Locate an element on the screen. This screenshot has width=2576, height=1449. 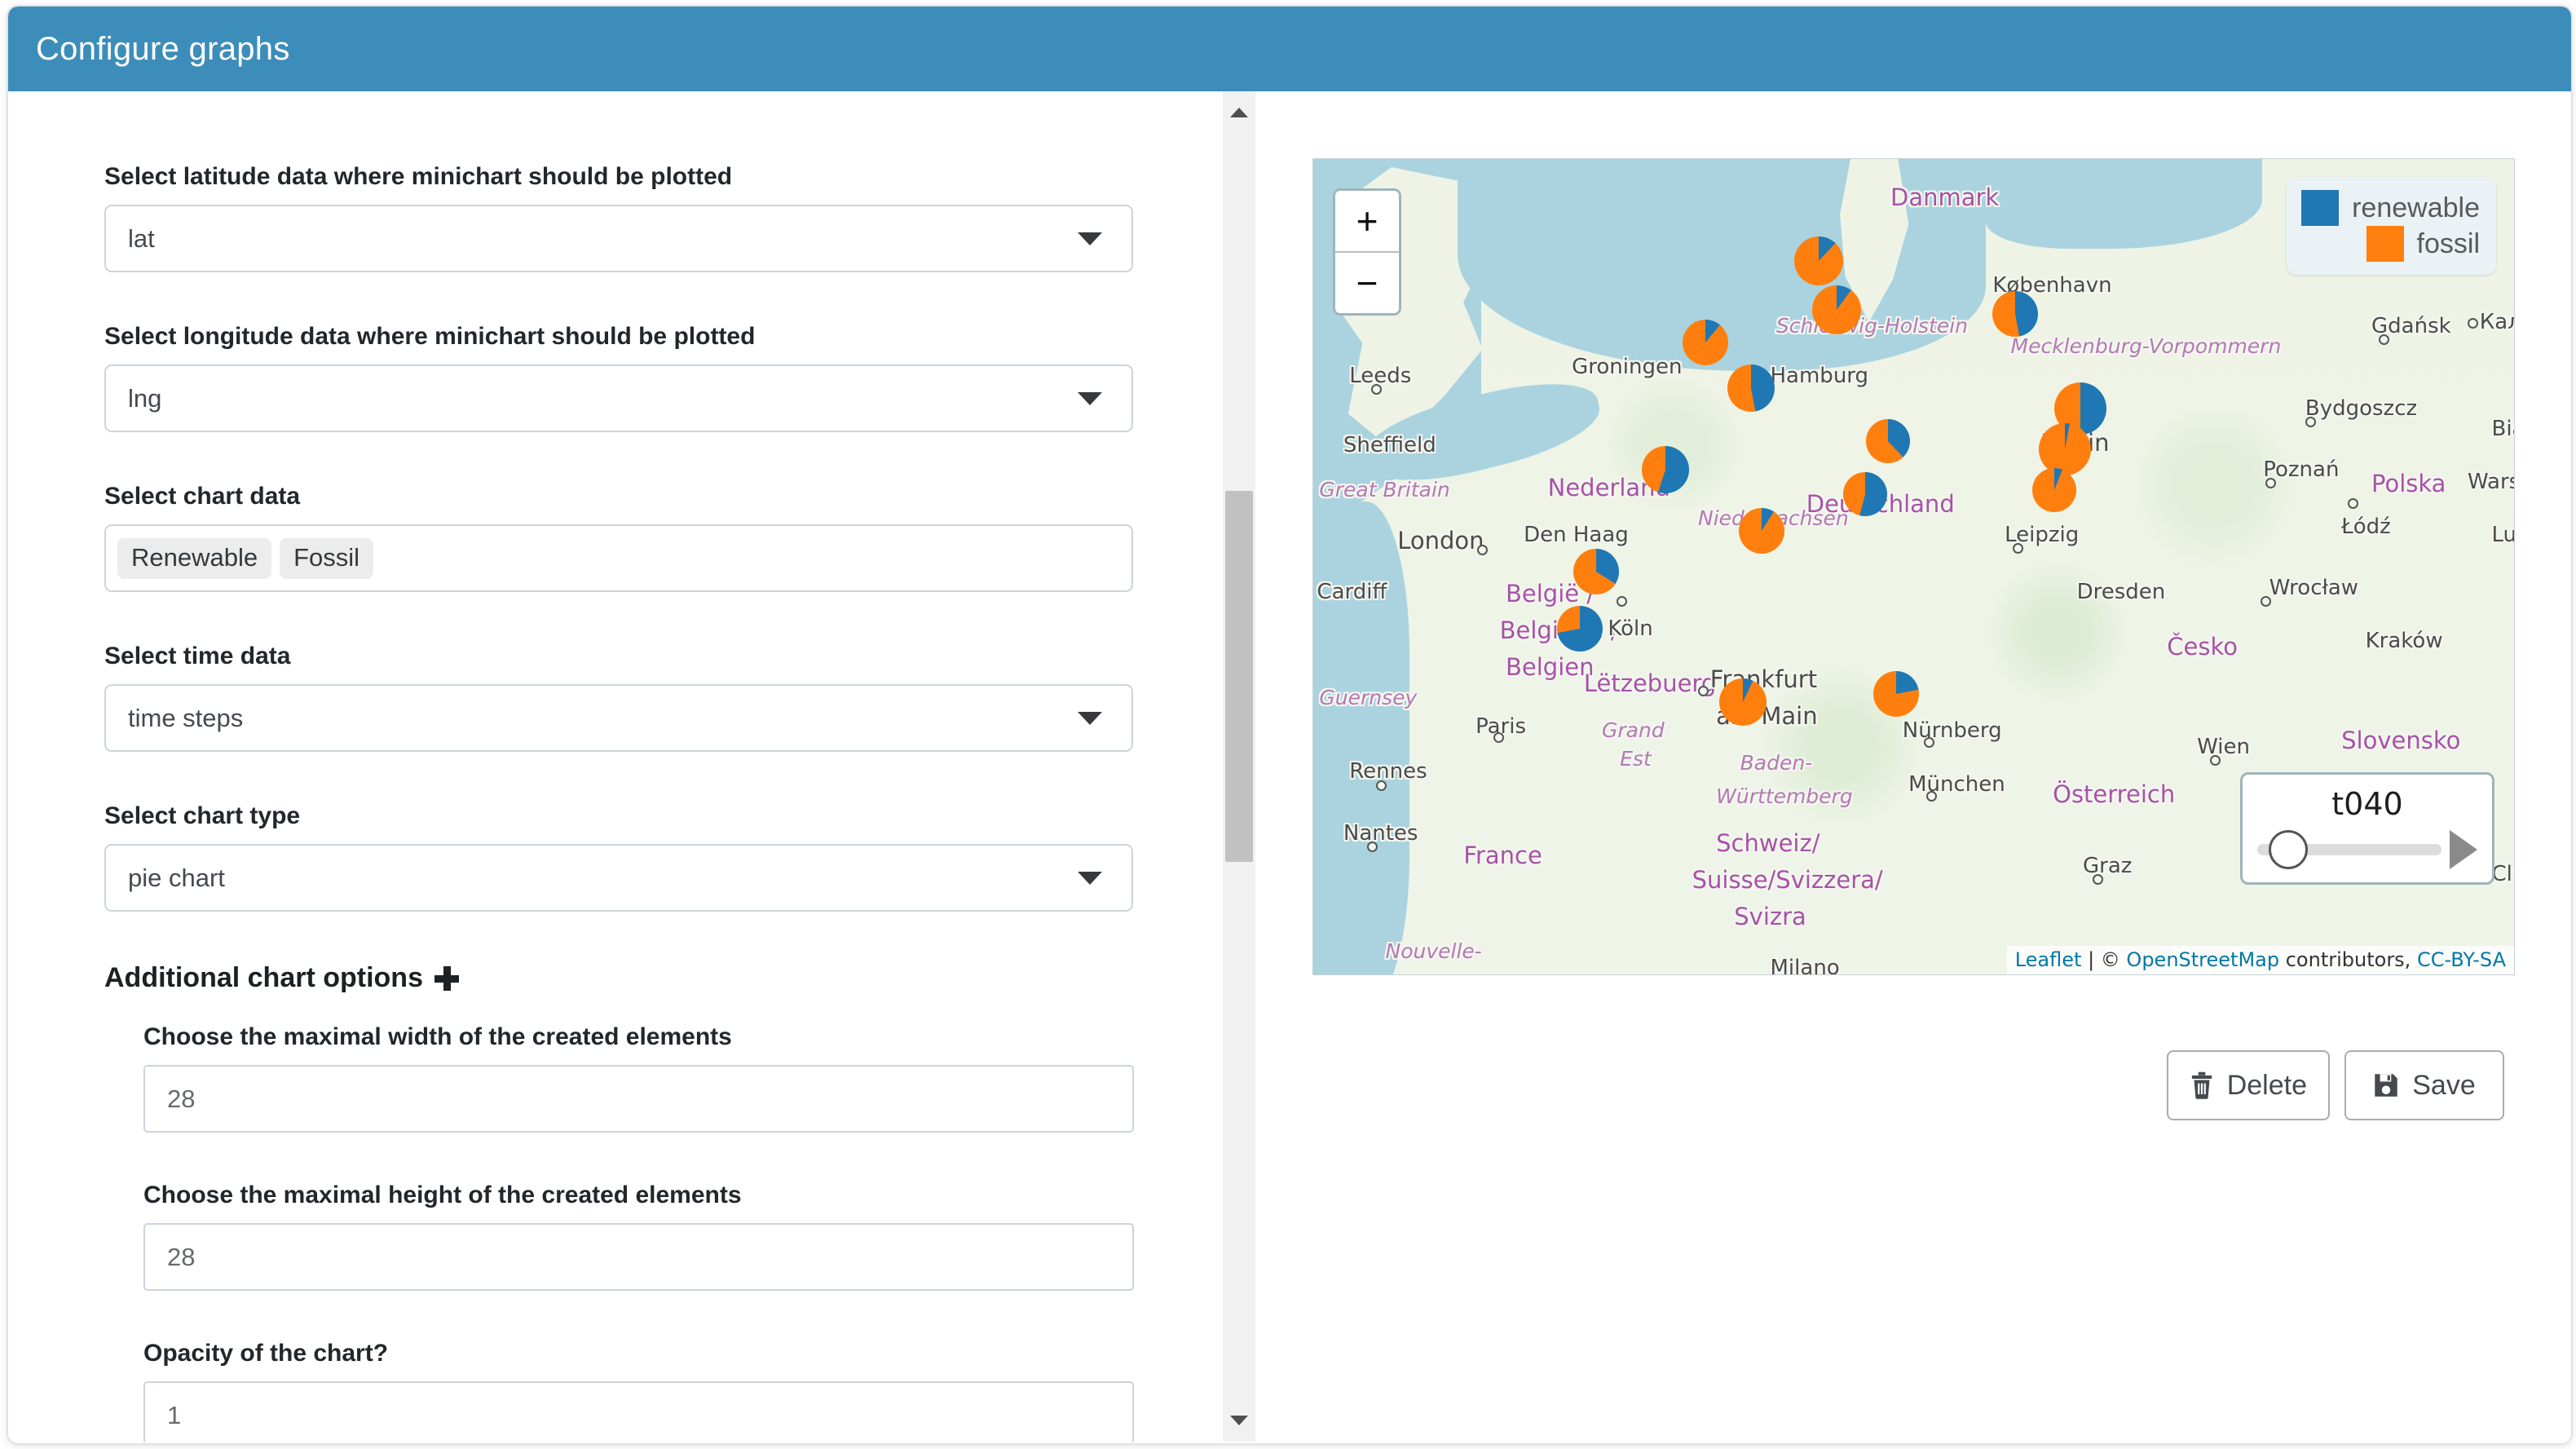
field-opacity-label: Opacity of the chart? is located at coordinates (266, 1353).